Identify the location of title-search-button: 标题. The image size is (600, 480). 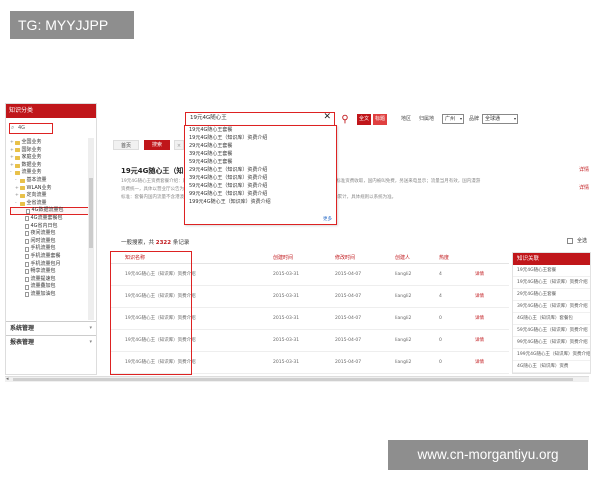
(380, 119).